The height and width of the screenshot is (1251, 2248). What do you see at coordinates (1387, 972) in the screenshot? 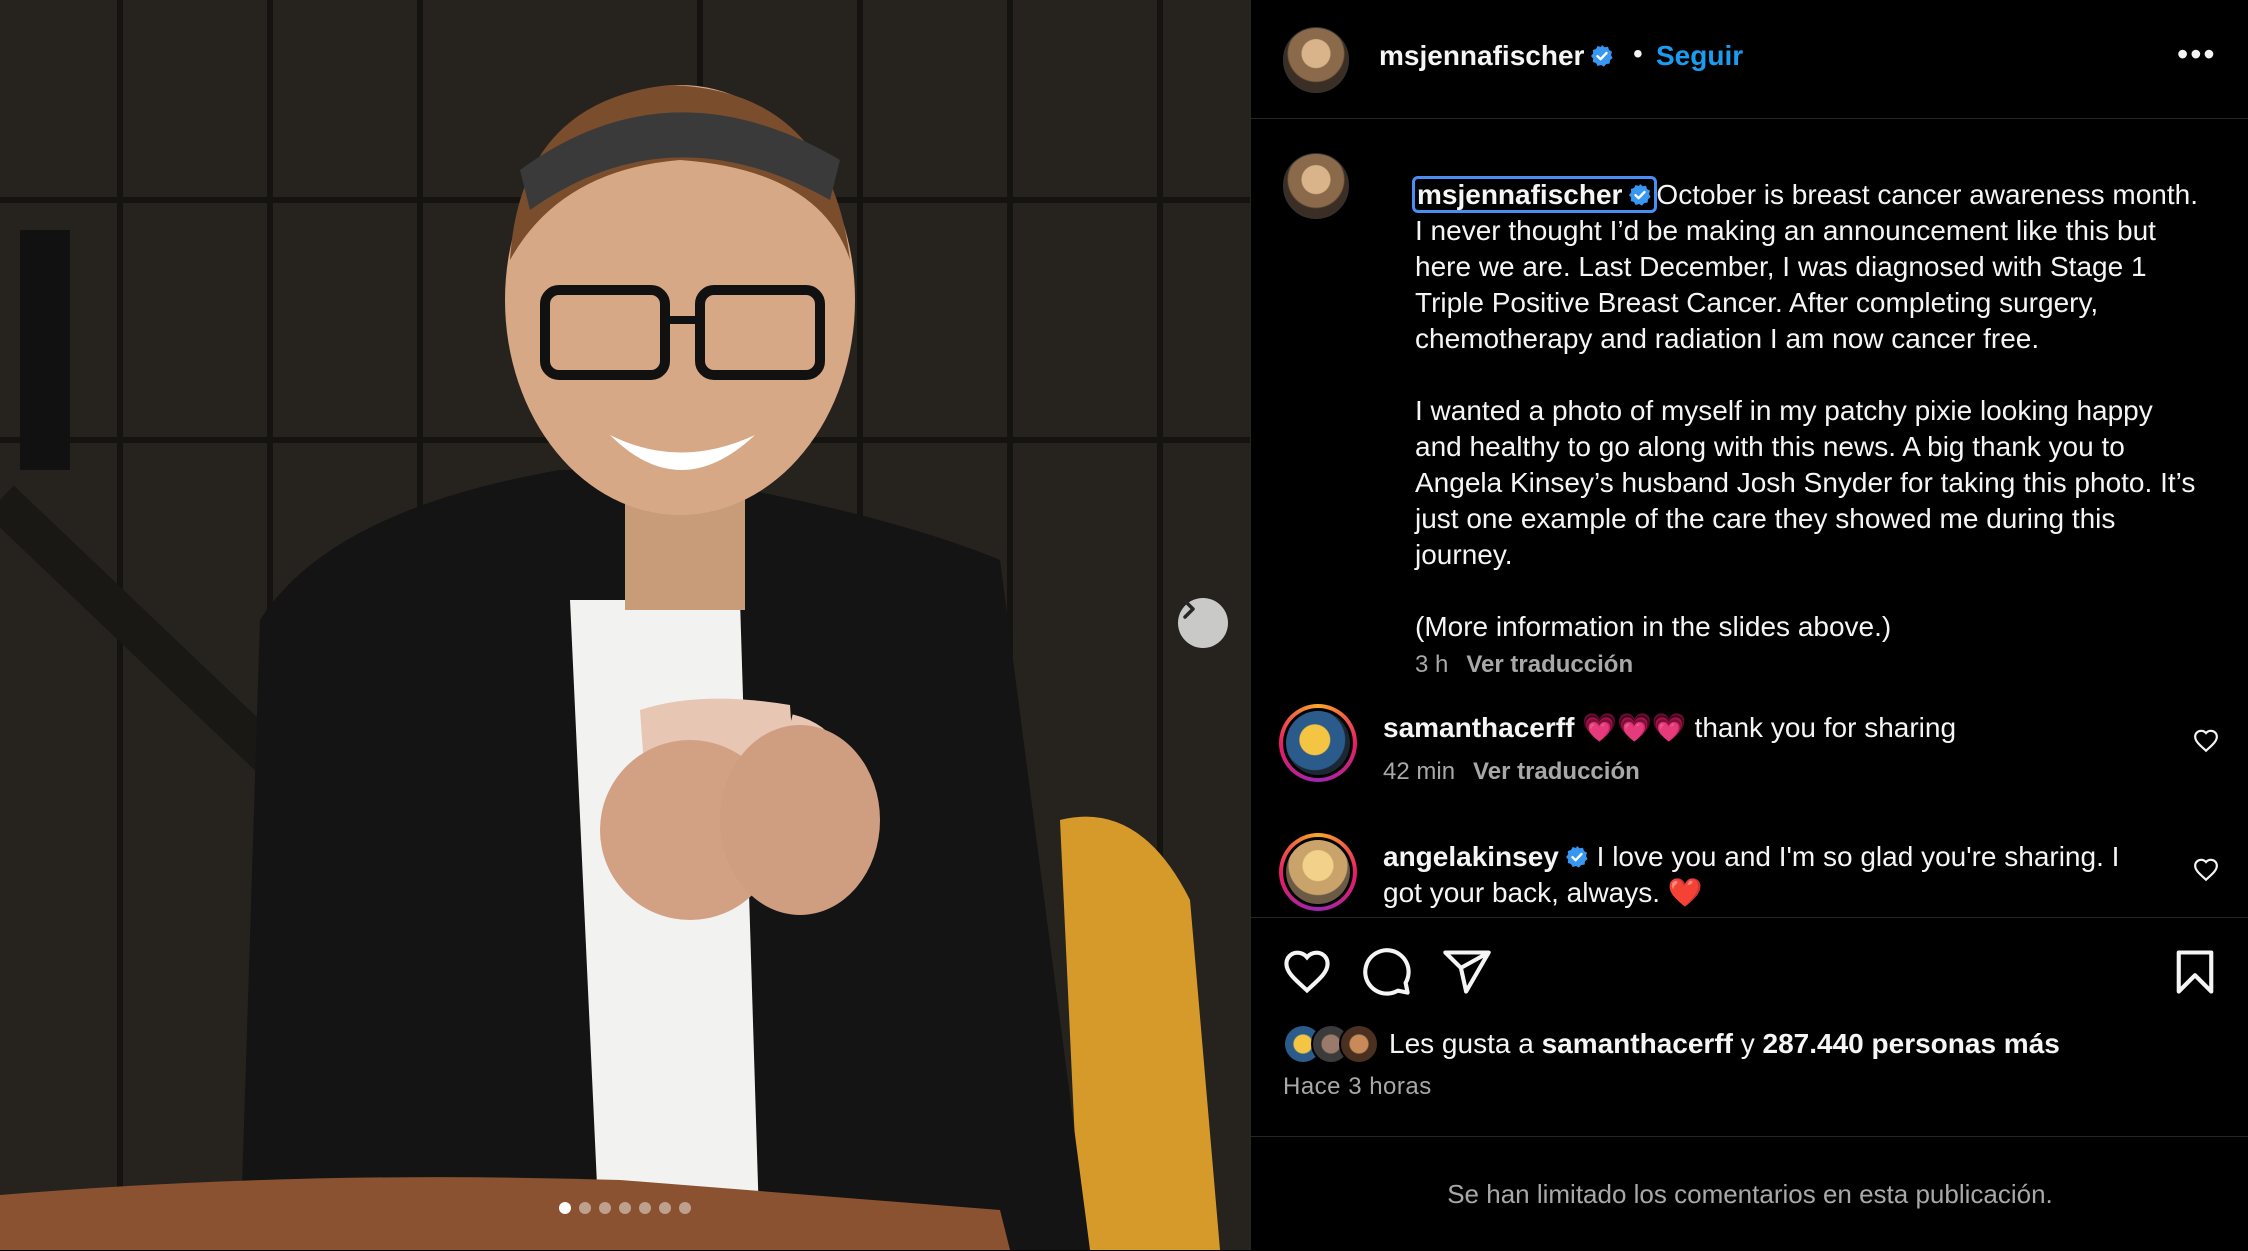
I see `comment-icon` at bounding box center [1387, 972].